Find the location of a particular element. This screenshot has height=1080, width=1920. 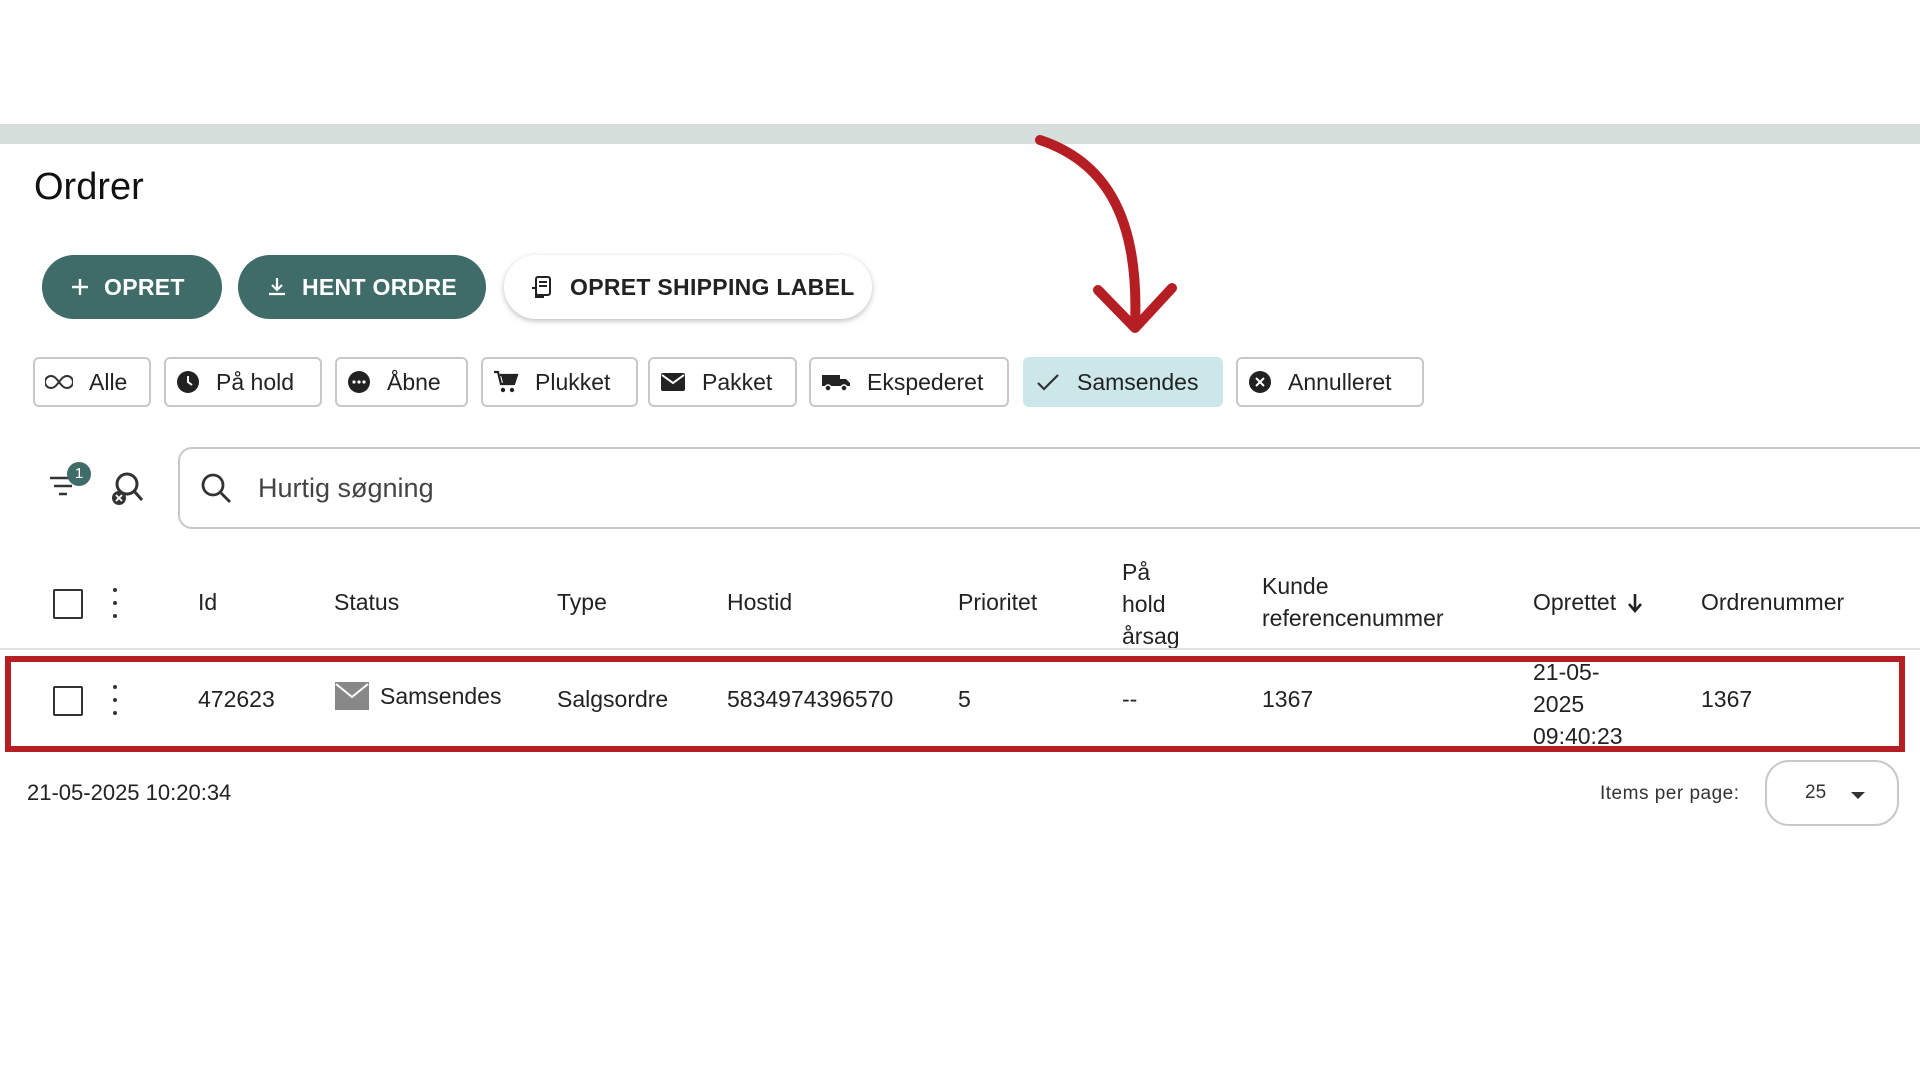

fetch-order-button: HENT ORDRE is located at coordinates (362, 287).